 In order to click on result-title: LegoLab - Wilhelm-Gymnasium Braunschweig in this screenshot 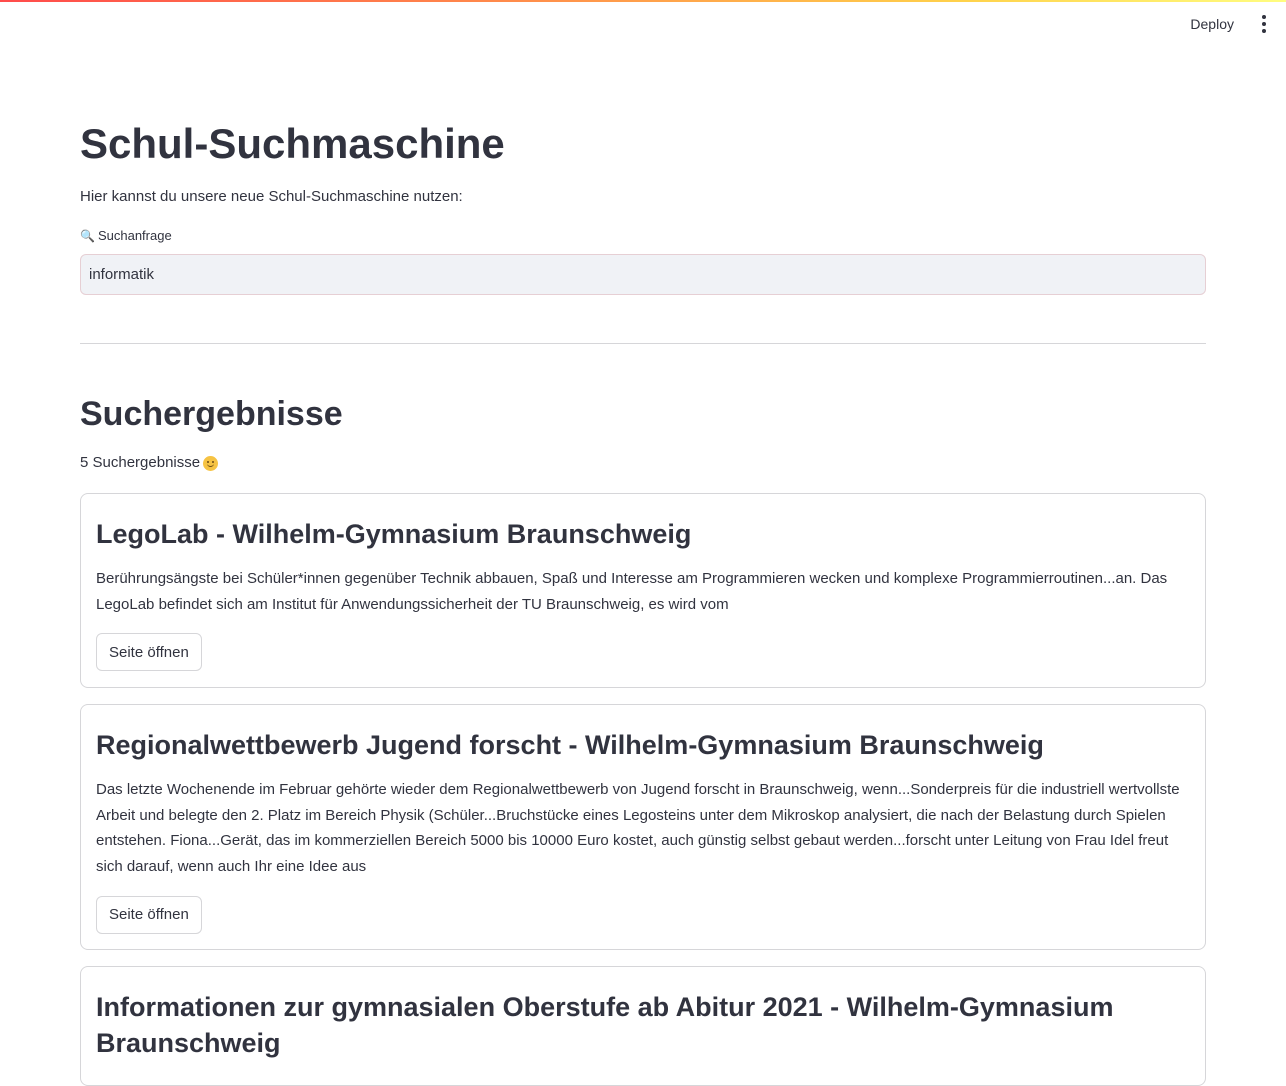, I will do `click(394, 534)`.